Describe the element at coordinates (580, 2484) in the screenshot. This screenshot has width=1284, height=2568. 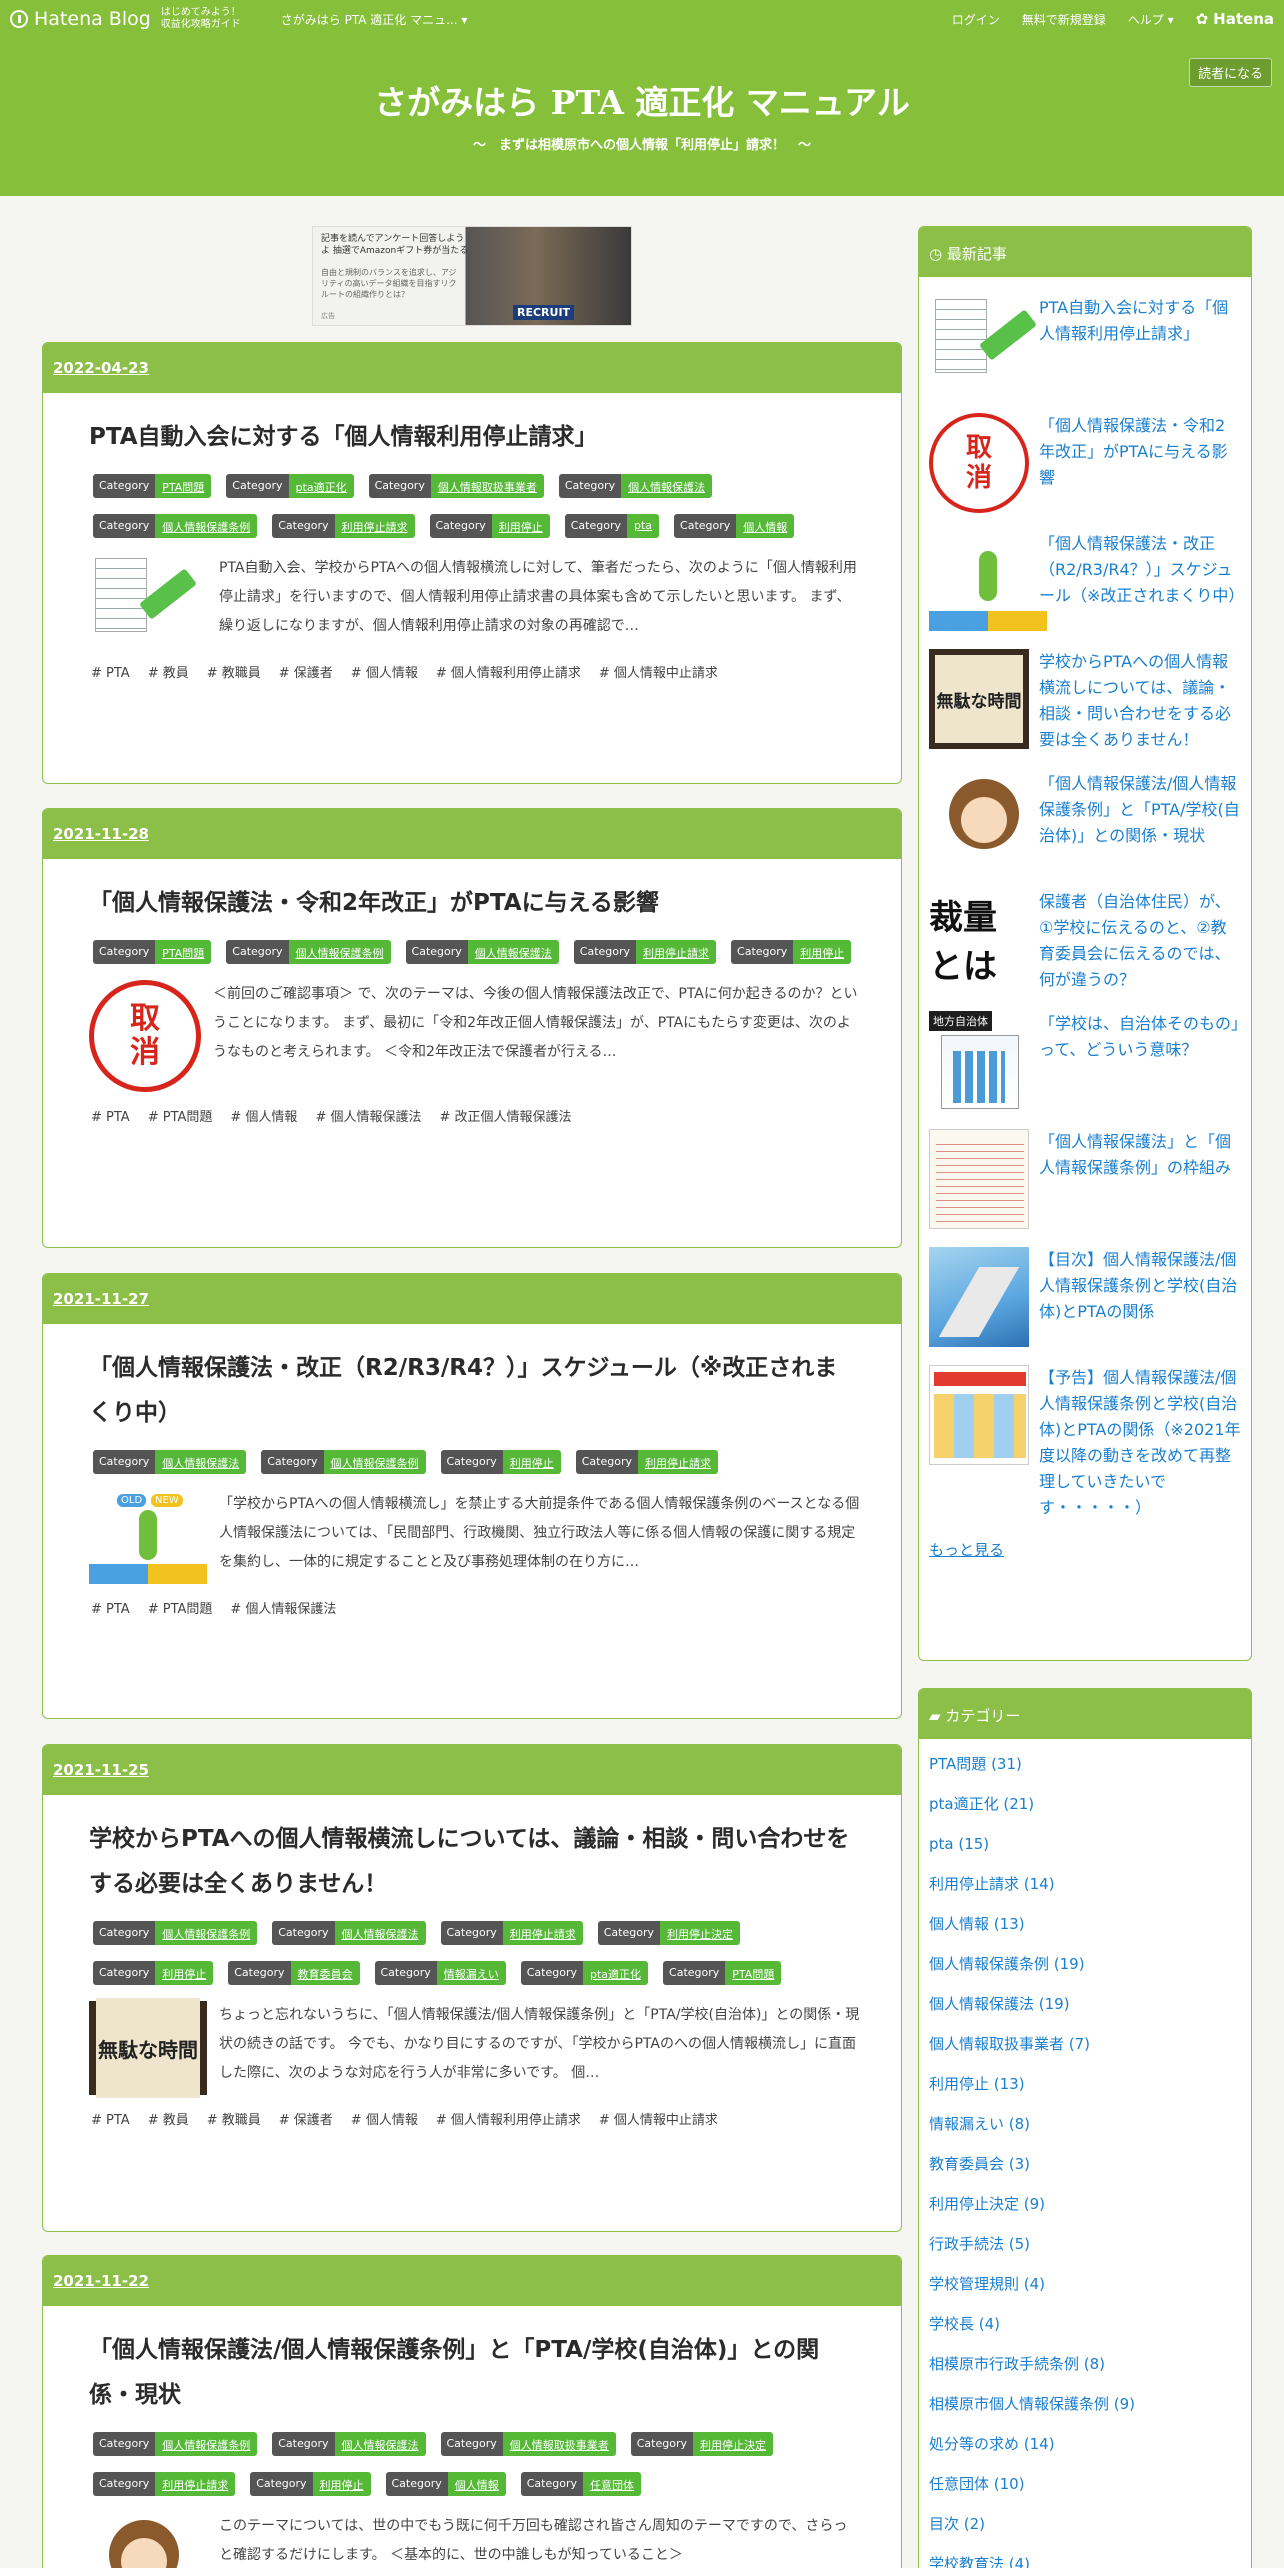
I see `category-chip: Category 任意団体` at that location.